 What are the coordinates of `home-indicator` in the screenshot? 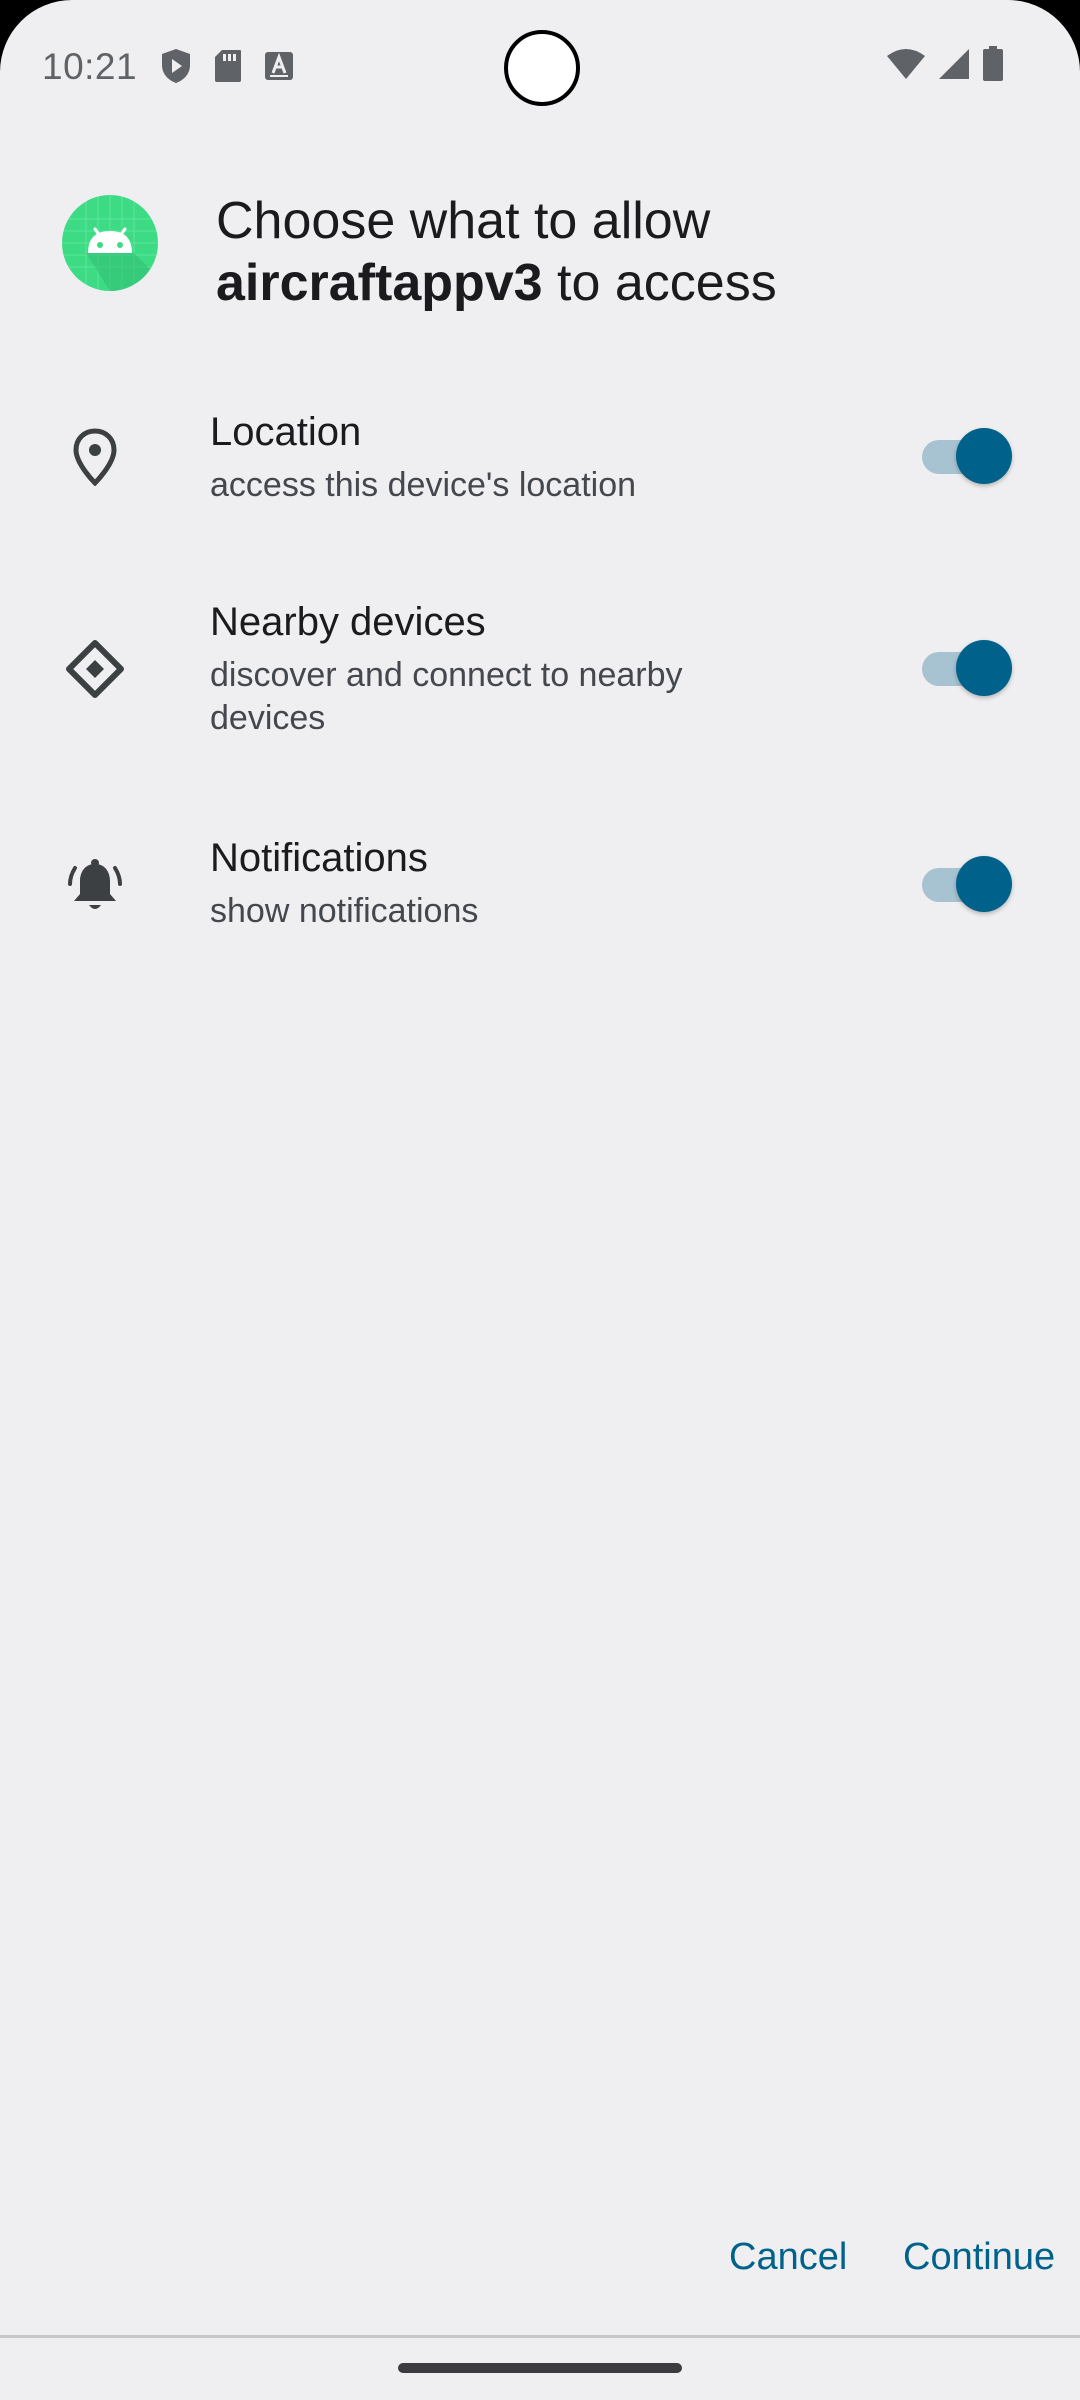 It's located at (540, 2368).